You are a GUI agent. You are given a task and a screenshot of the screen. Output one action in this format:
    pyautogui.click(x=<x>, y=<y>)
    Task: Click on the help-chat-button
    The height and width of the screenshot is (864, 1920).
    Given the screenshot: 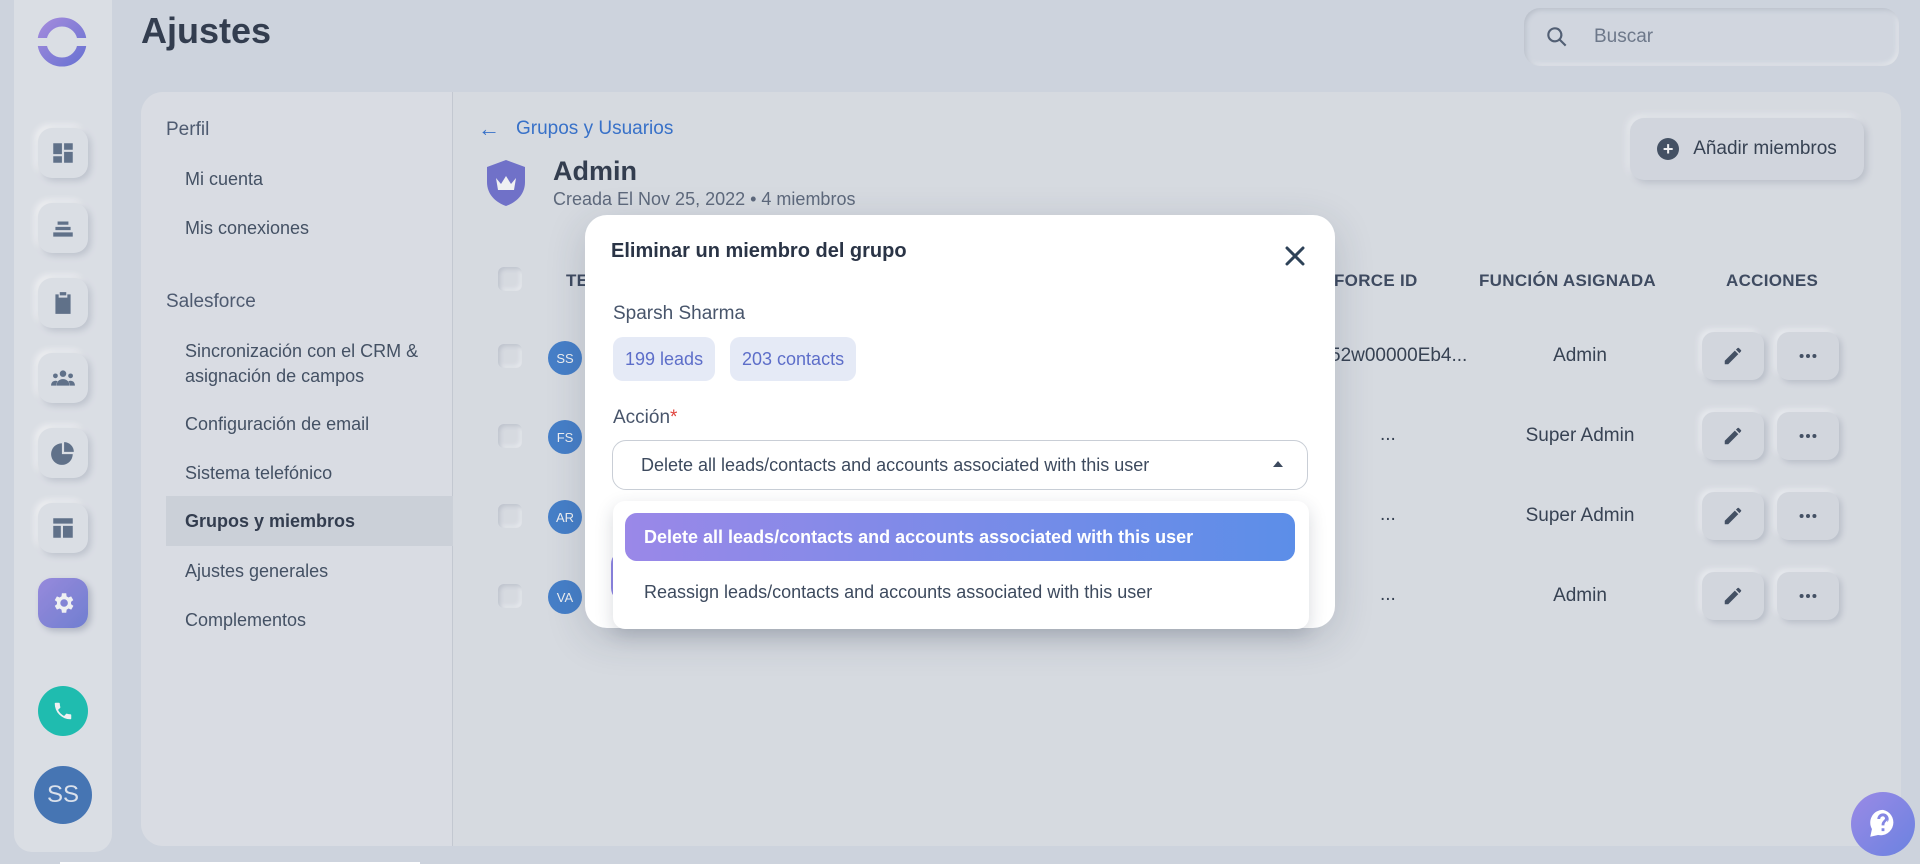 What is the action you would take?
    pyautogui.click(x=1883, y=824)
    